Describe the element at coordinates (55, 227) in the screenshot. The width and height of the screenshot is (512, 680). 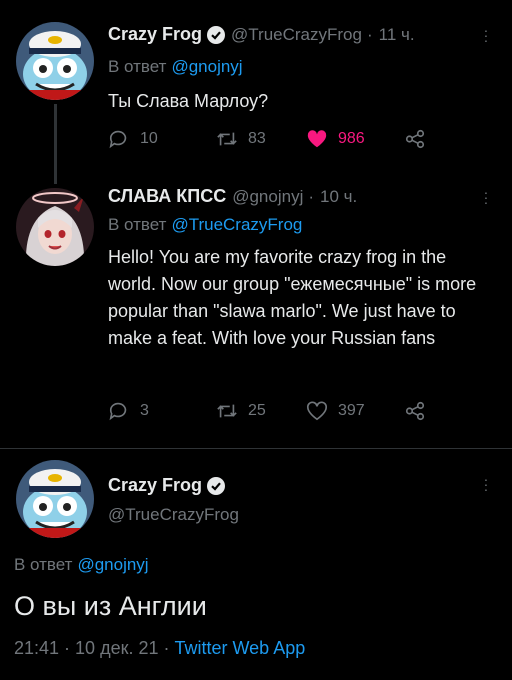
I see `avatar-slava-kpss` at that location.